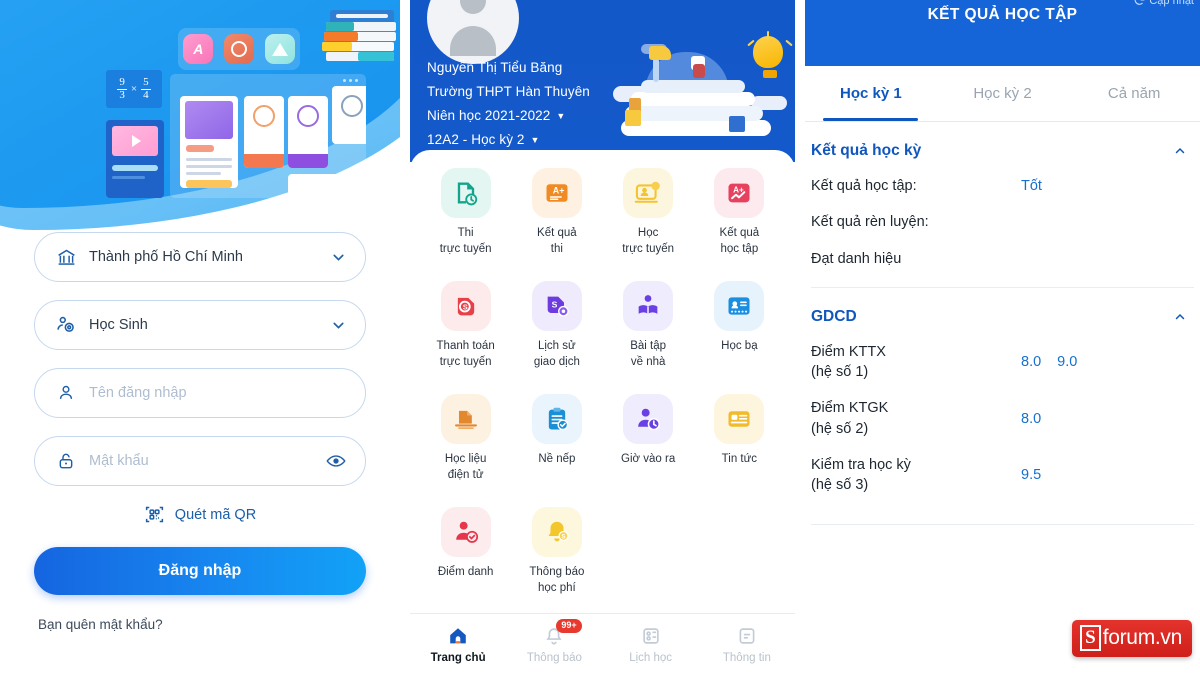 This screenshot has height=675, width=1200. Describe the element at coordinates (556, 325) in the screenshot. I see `menu-item-transaction-history: S Lịch sử giao dịch` at that location.